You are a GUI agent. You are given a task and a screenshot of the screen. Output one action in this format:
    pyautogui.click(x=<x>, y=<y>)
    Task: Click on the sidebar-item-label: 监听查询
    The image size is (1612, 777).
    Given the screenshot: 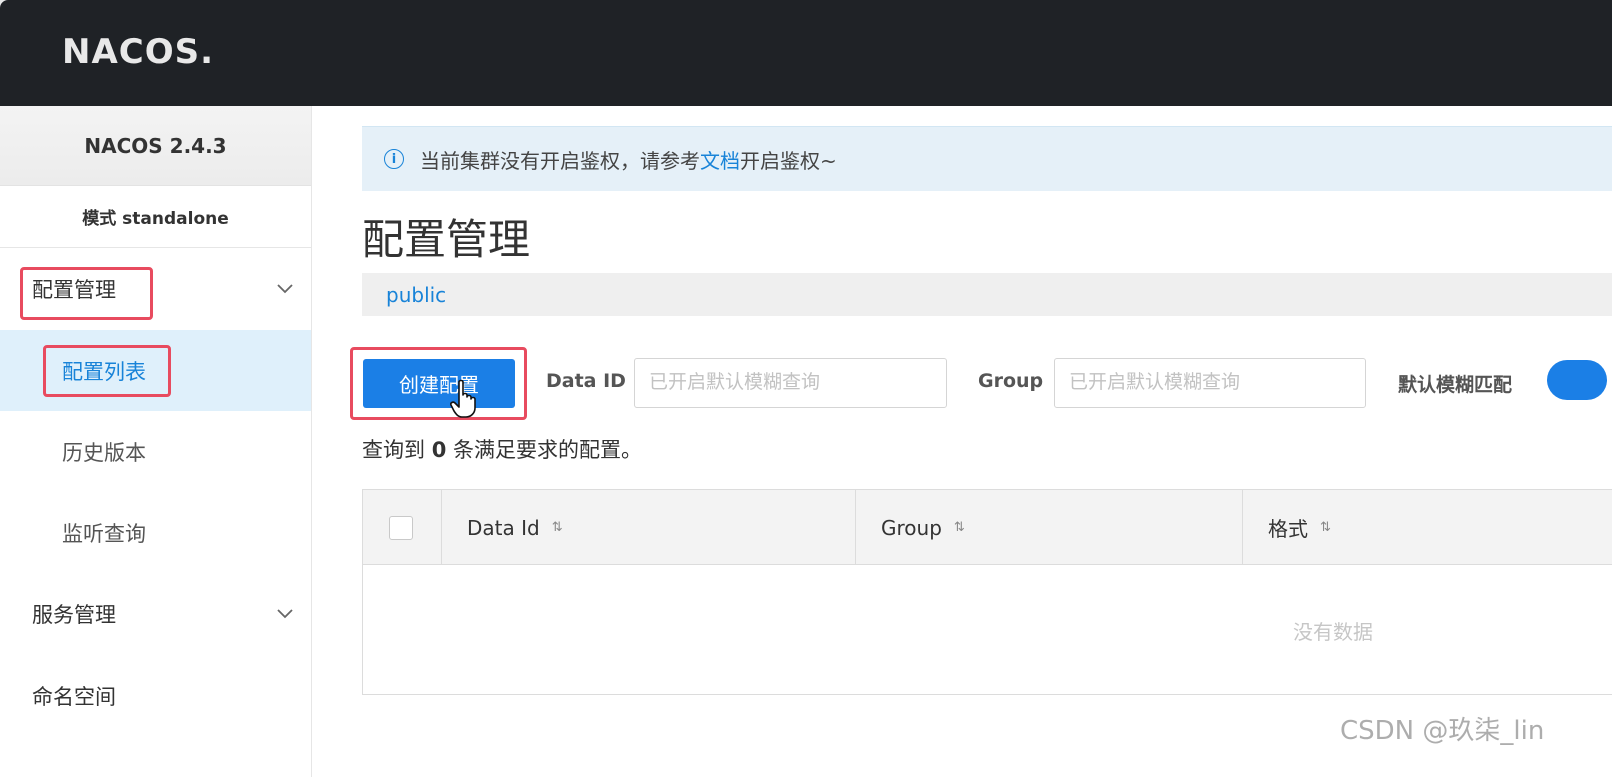 What is the action you would take?
    pyautogui.click(x=104, y=533)
    